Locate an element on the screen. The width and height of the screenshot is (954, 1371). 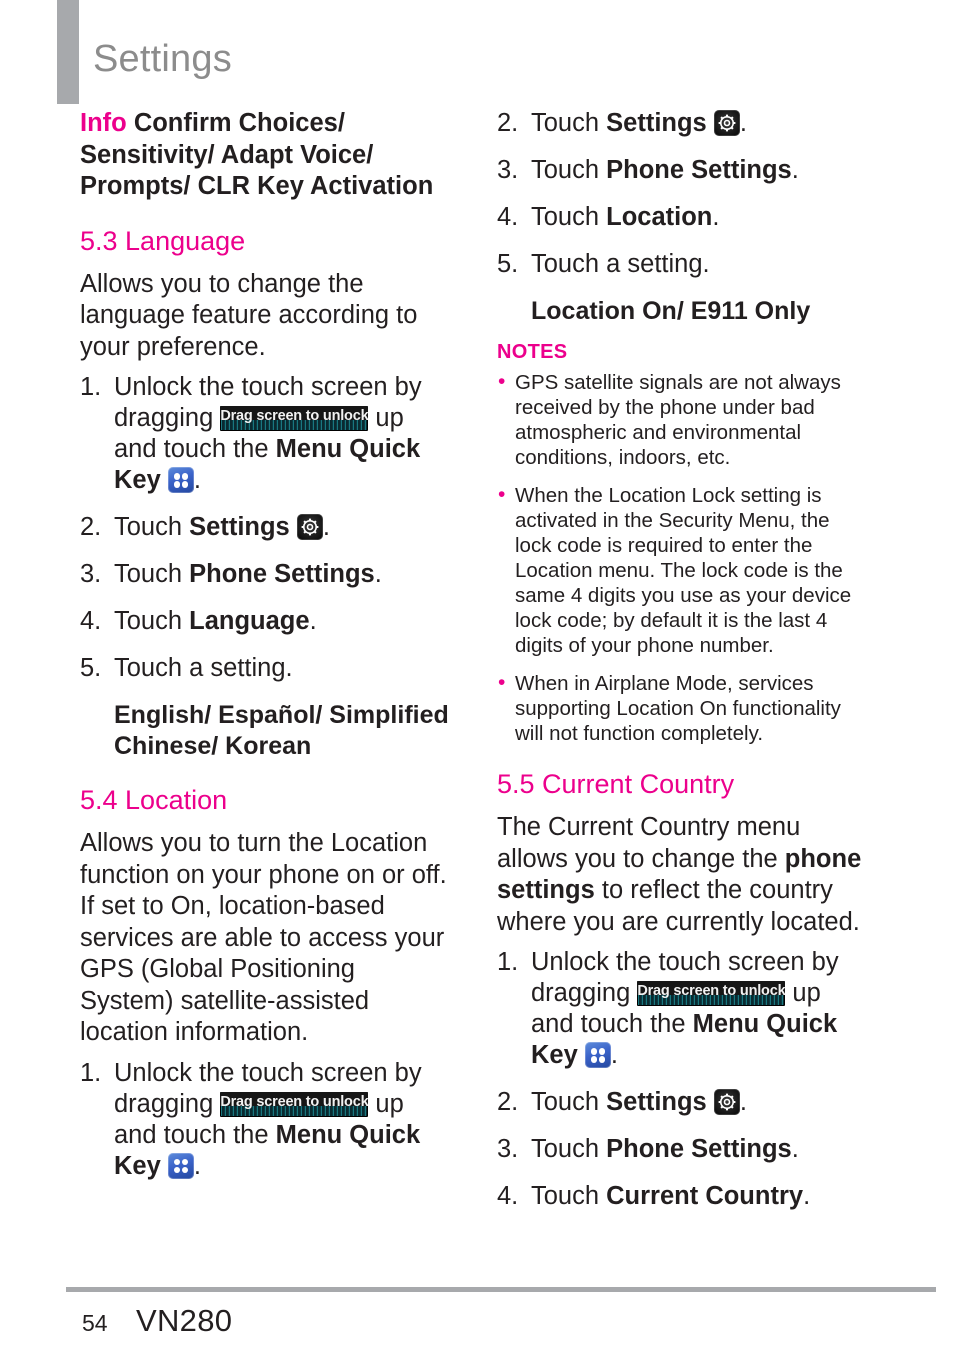
step-language-2: 2. Touch Settings . is located at coordinates (265, 527).